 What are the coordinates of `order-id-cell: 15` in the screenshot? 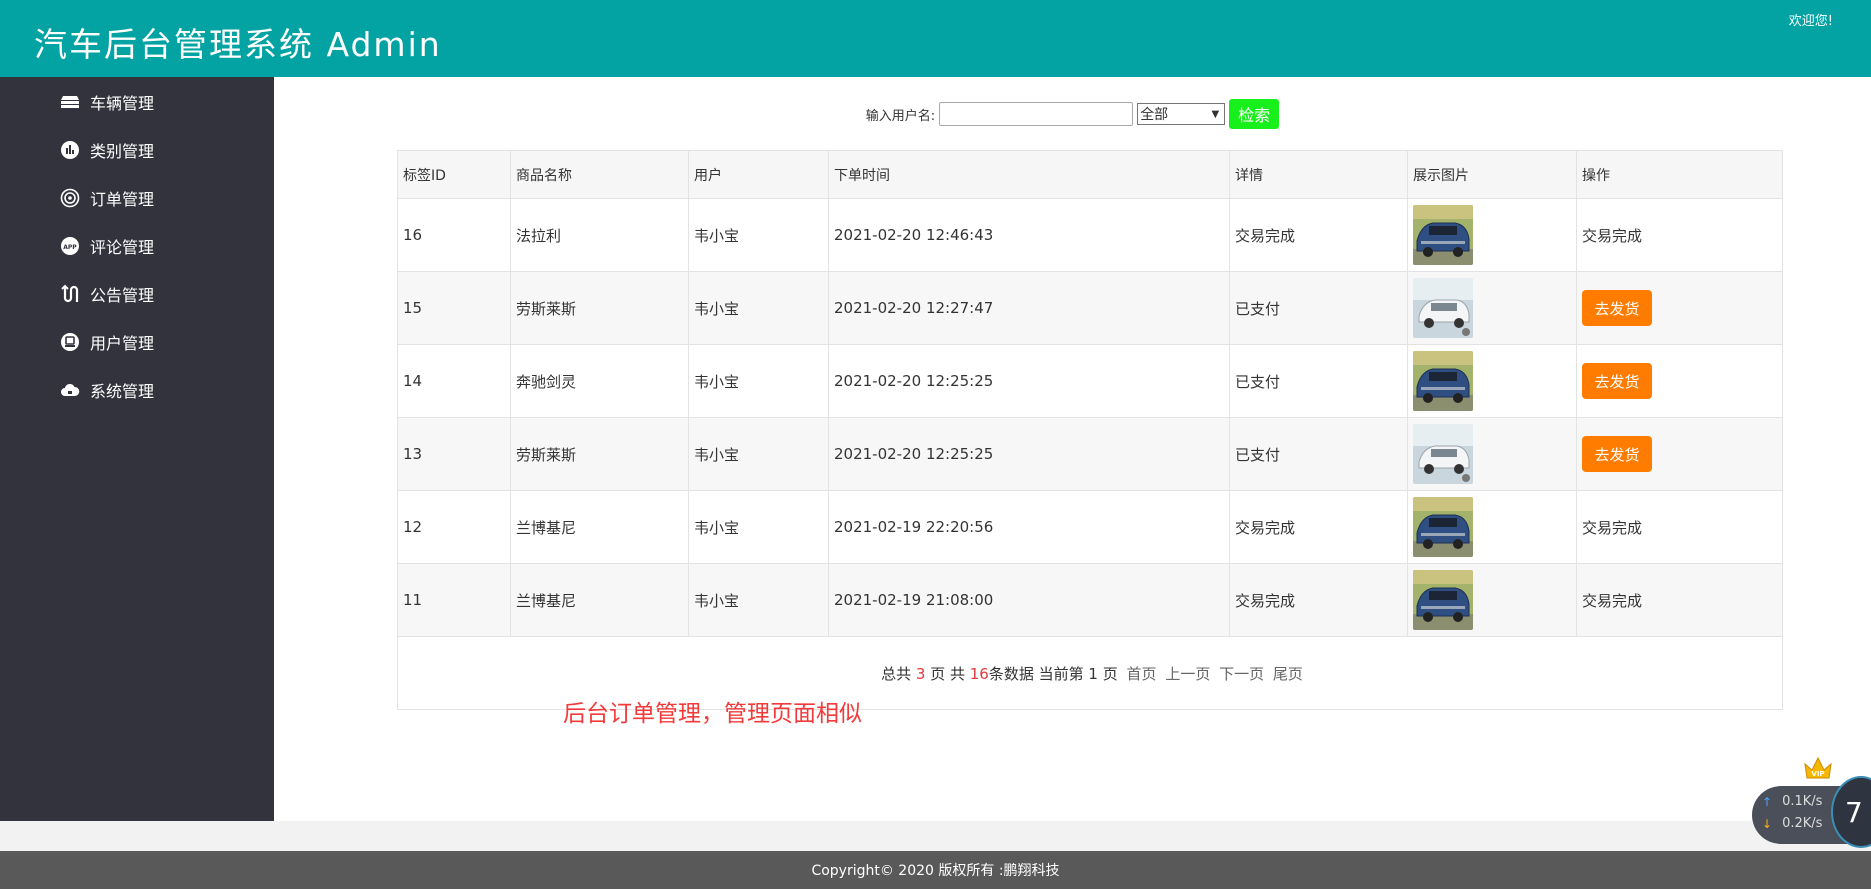 It's located at (454, 308).